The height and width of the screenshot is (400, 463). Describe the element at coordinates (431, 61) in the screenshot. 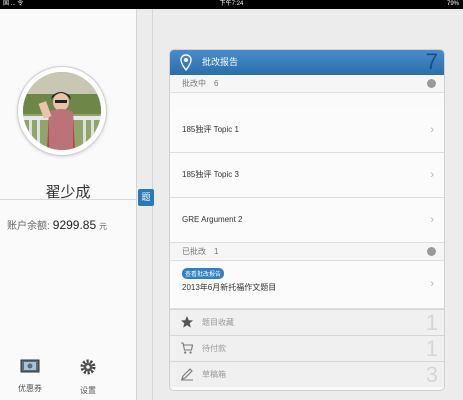

I see `panel-count: 7` at that location.